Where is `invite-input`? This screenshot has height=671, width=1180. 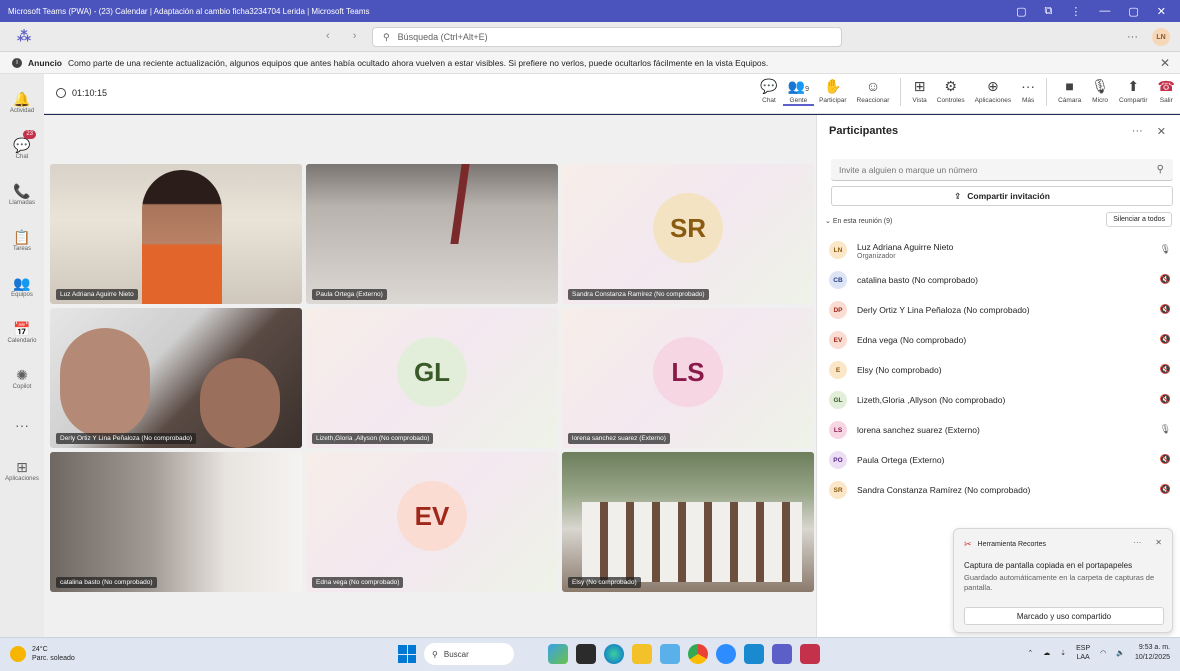
invite-input is located at coordinates (1002, 170).